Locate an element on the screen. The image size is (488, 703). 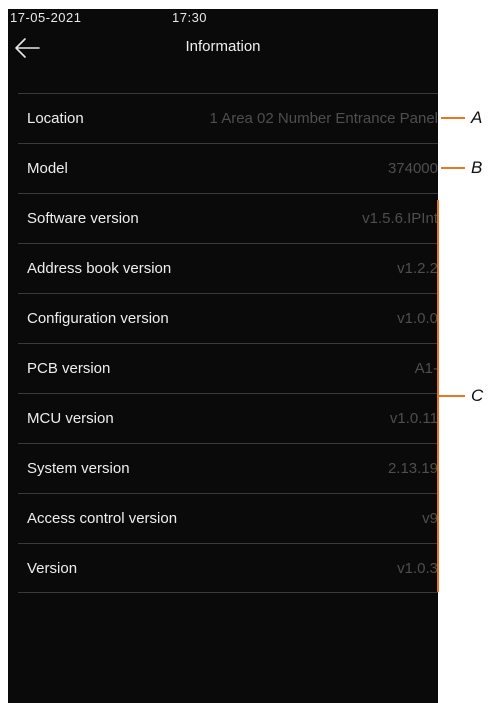
row-label: Software version is located at coordinates (83, 218).